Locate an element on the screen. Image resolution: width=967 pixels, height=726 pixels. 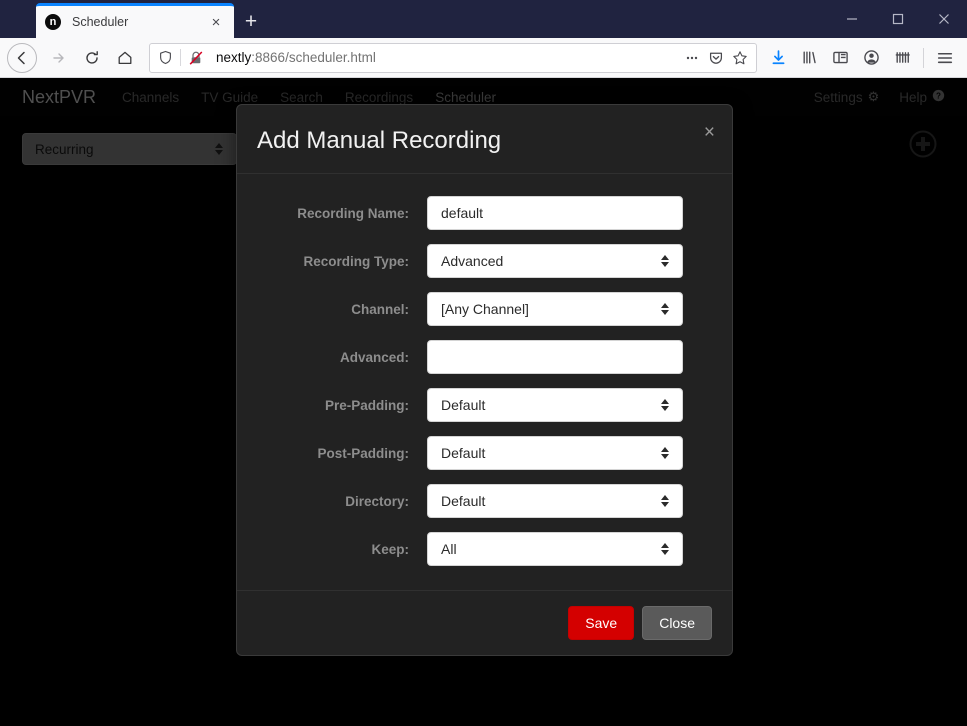
form-row-pre-padding: Pre-Padding: Default is located at coordinates (484, 405).